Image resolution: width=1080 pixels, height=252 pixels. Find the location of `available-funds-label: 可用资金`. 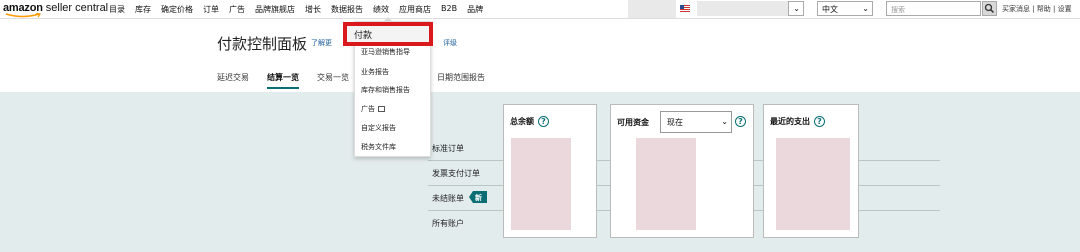

available-funds-label: 可用资金 is located at coordinates (633, 122).